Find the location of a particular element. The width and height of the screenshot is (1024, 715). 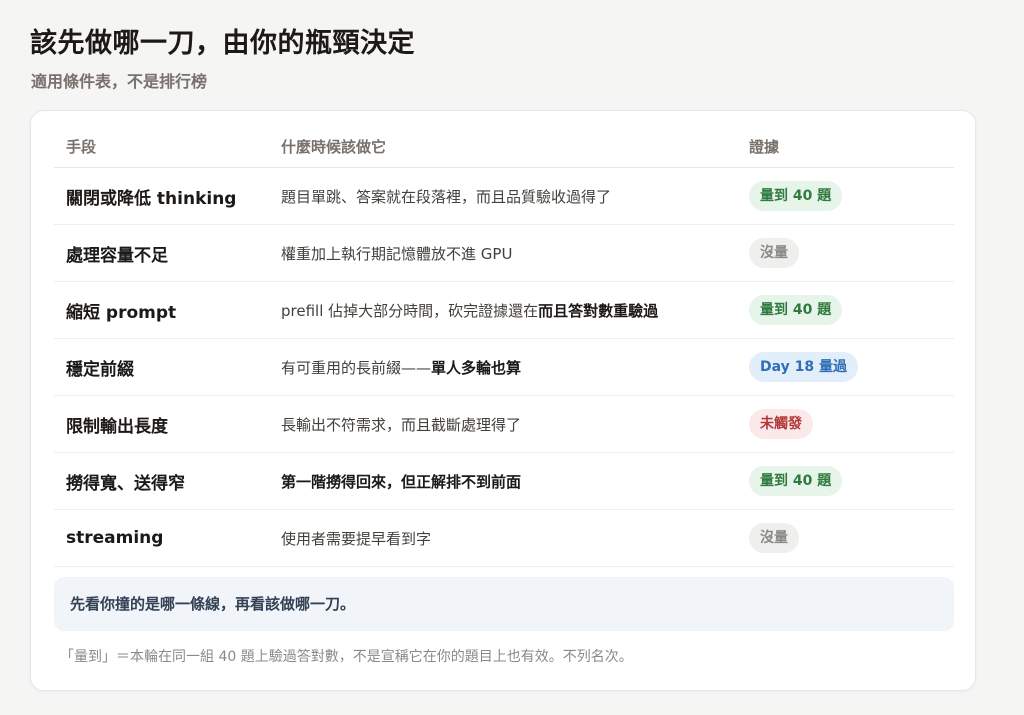

when-cell: 長輸出不符需求，而且截斷處理得了 is located at coordinates (503, 424).